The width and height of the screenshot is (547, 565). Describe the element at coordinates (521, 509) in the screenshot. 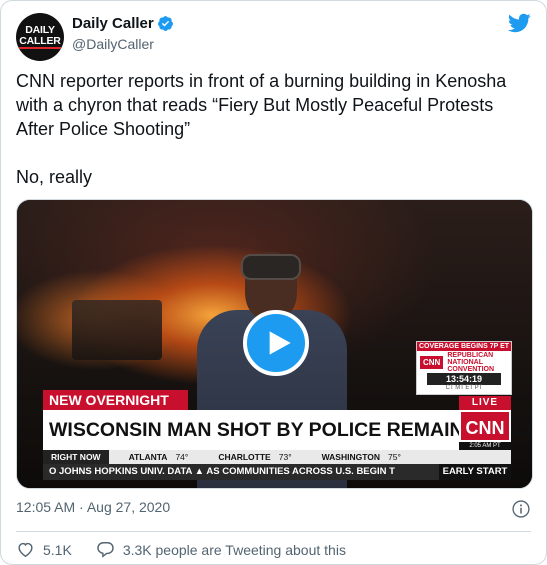

I see `info-icon` at that location.